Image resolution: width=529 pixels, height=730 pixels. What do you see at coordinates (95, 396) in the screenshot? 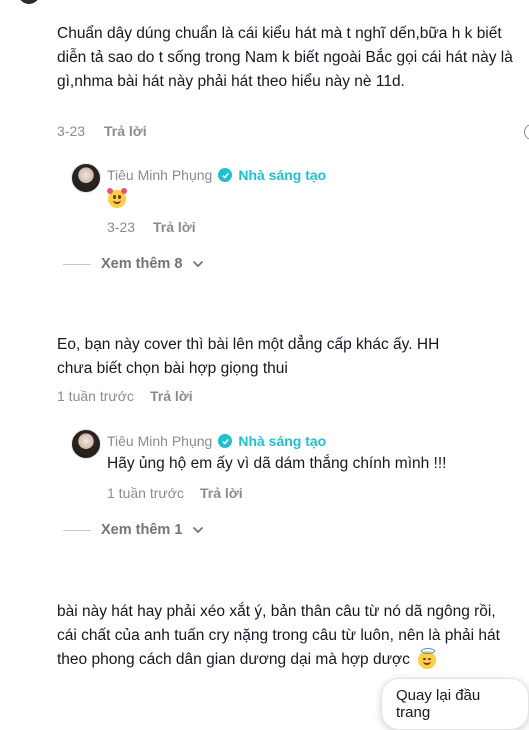
I see `comment-date: 1 tuần trước` at bounding box center [95, 396].